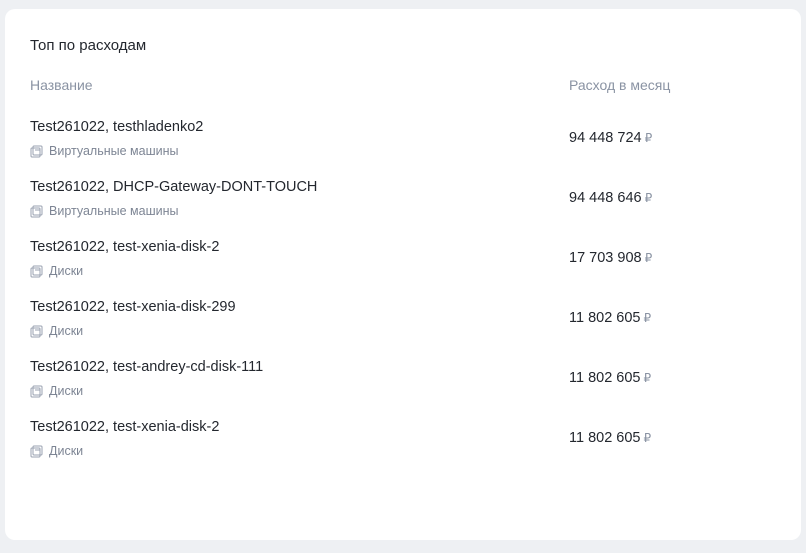  Describe the element at coordinates (147, 367) in the screenshot. I see `resource-name: Test261022, test-andrey-cd-disk-111` at that location.